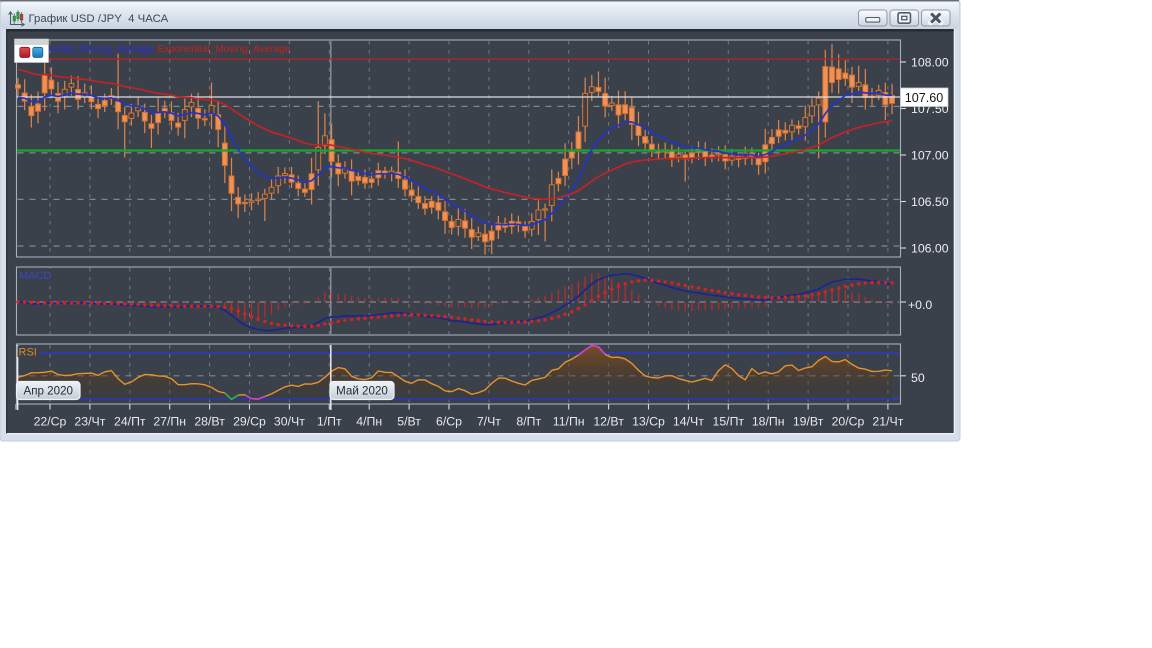  Describe the element at coordinates (648, 422) in the screenshot. I see `svg-text: 13/Ср` at that location.